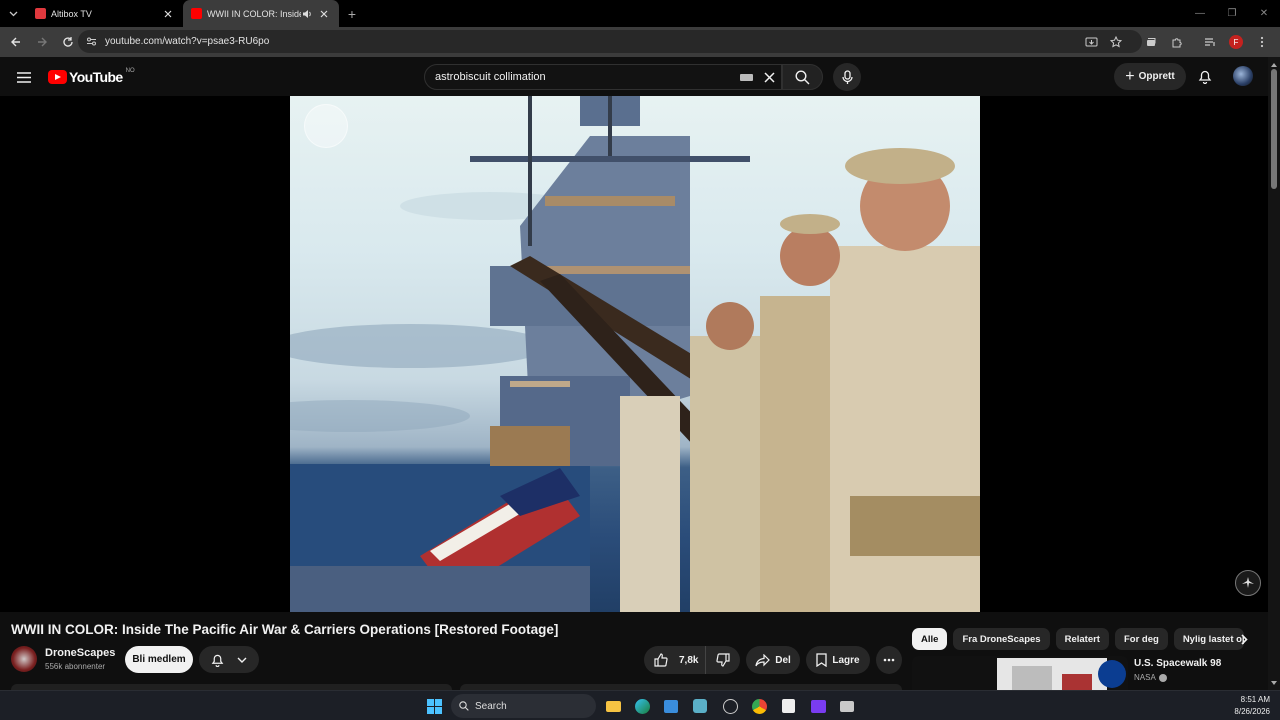 This screenshot has width=1280, height=720. What do you see at coordinates (130, 71) in the screenshot?
I see `country-code: NO` at bounding box center [130, 71].